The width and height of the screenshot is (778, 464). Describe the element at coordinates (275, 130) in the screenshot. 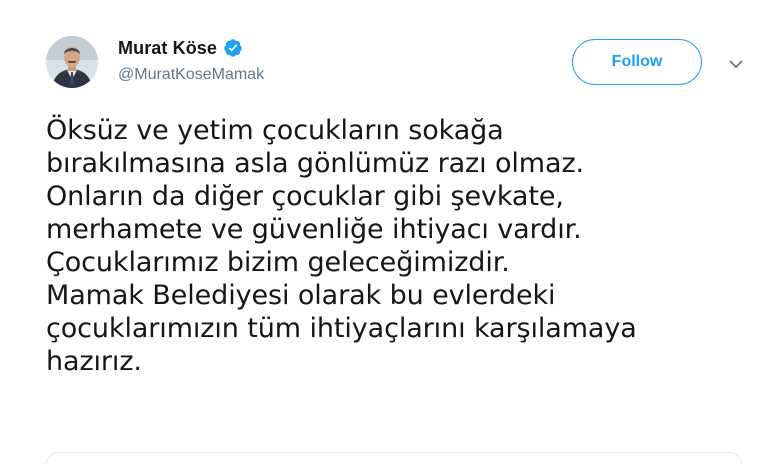

I see `tweet-text-line: Öksüz ve yetim çocukların sokağa` at that location.